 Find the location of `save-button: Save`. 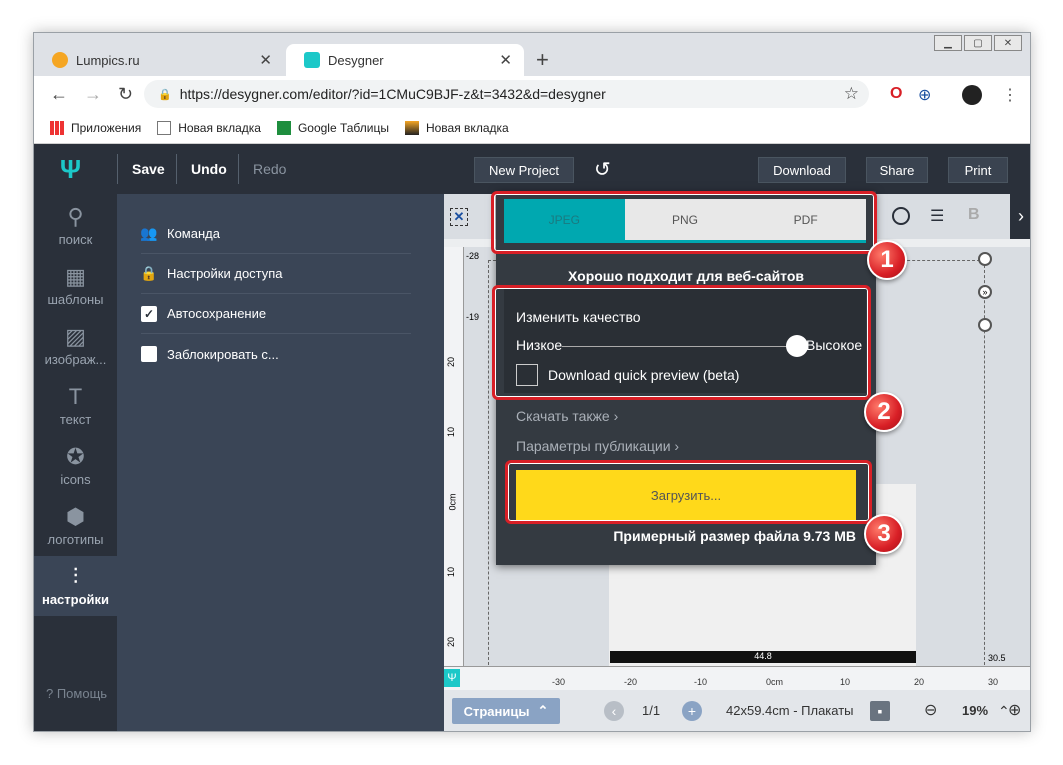

save-button: Save is located at coordinates (148, 169).